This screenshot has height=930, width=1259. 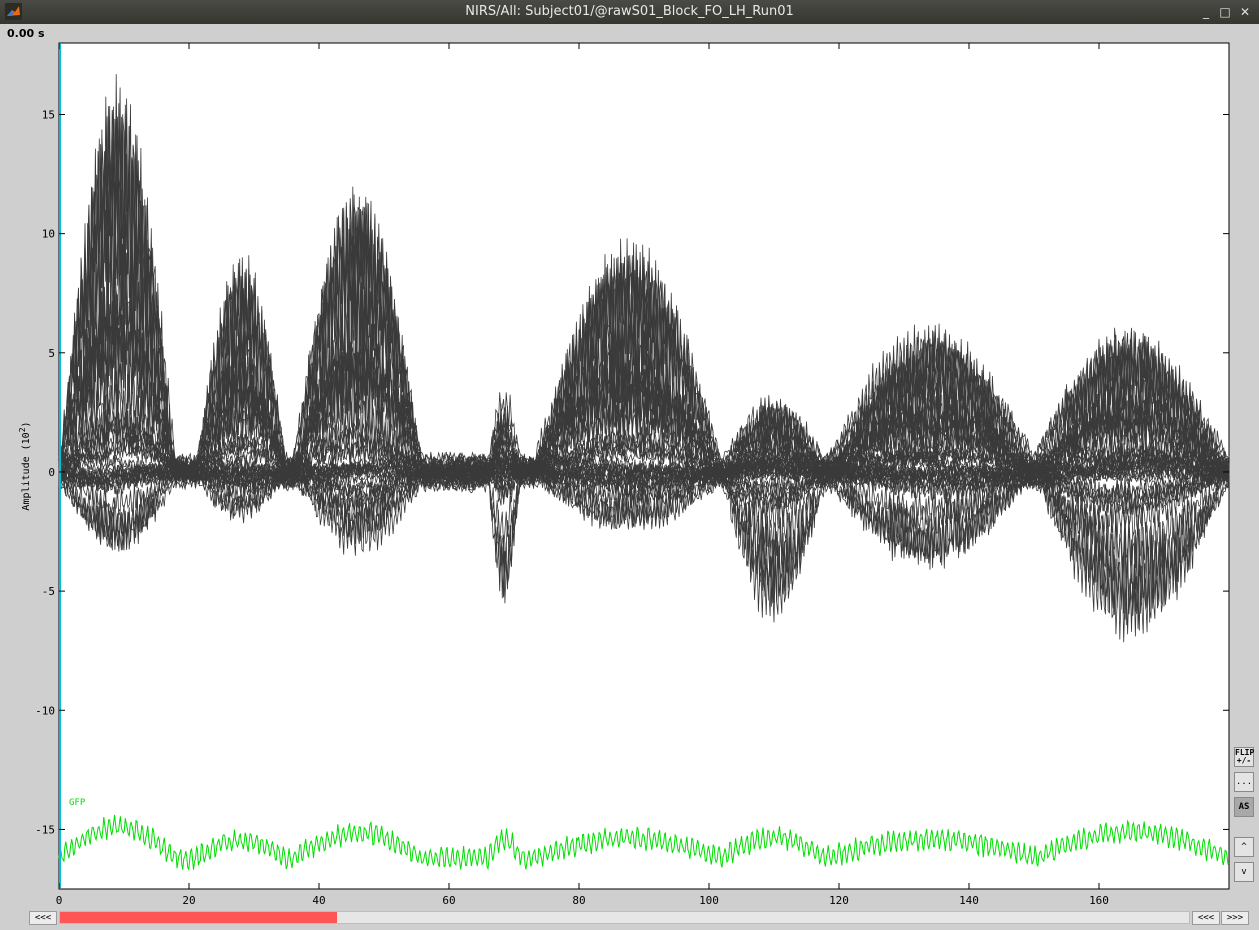 I want to click on y-tick-label: 0, so click(x=51, y=472).